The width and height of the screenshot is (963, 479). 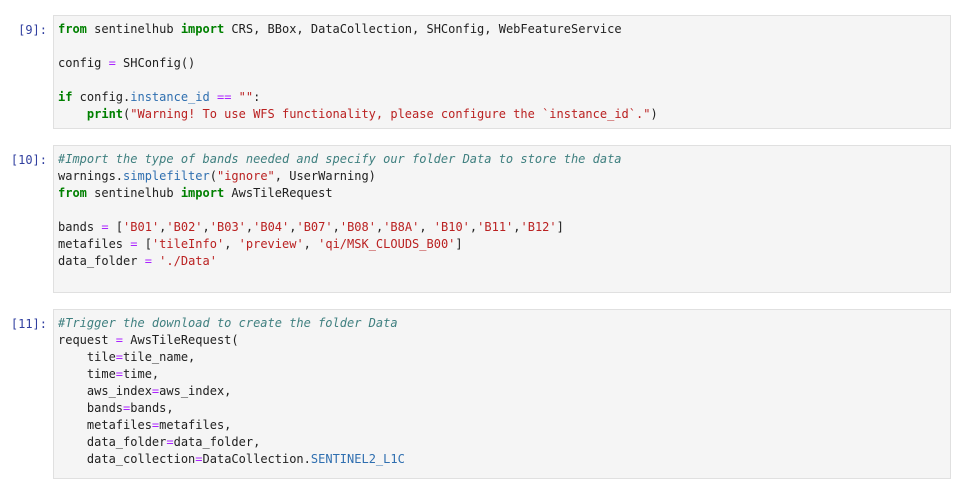 I want to click on code-line: data_folder = './Data', so click(x=502, y=261).